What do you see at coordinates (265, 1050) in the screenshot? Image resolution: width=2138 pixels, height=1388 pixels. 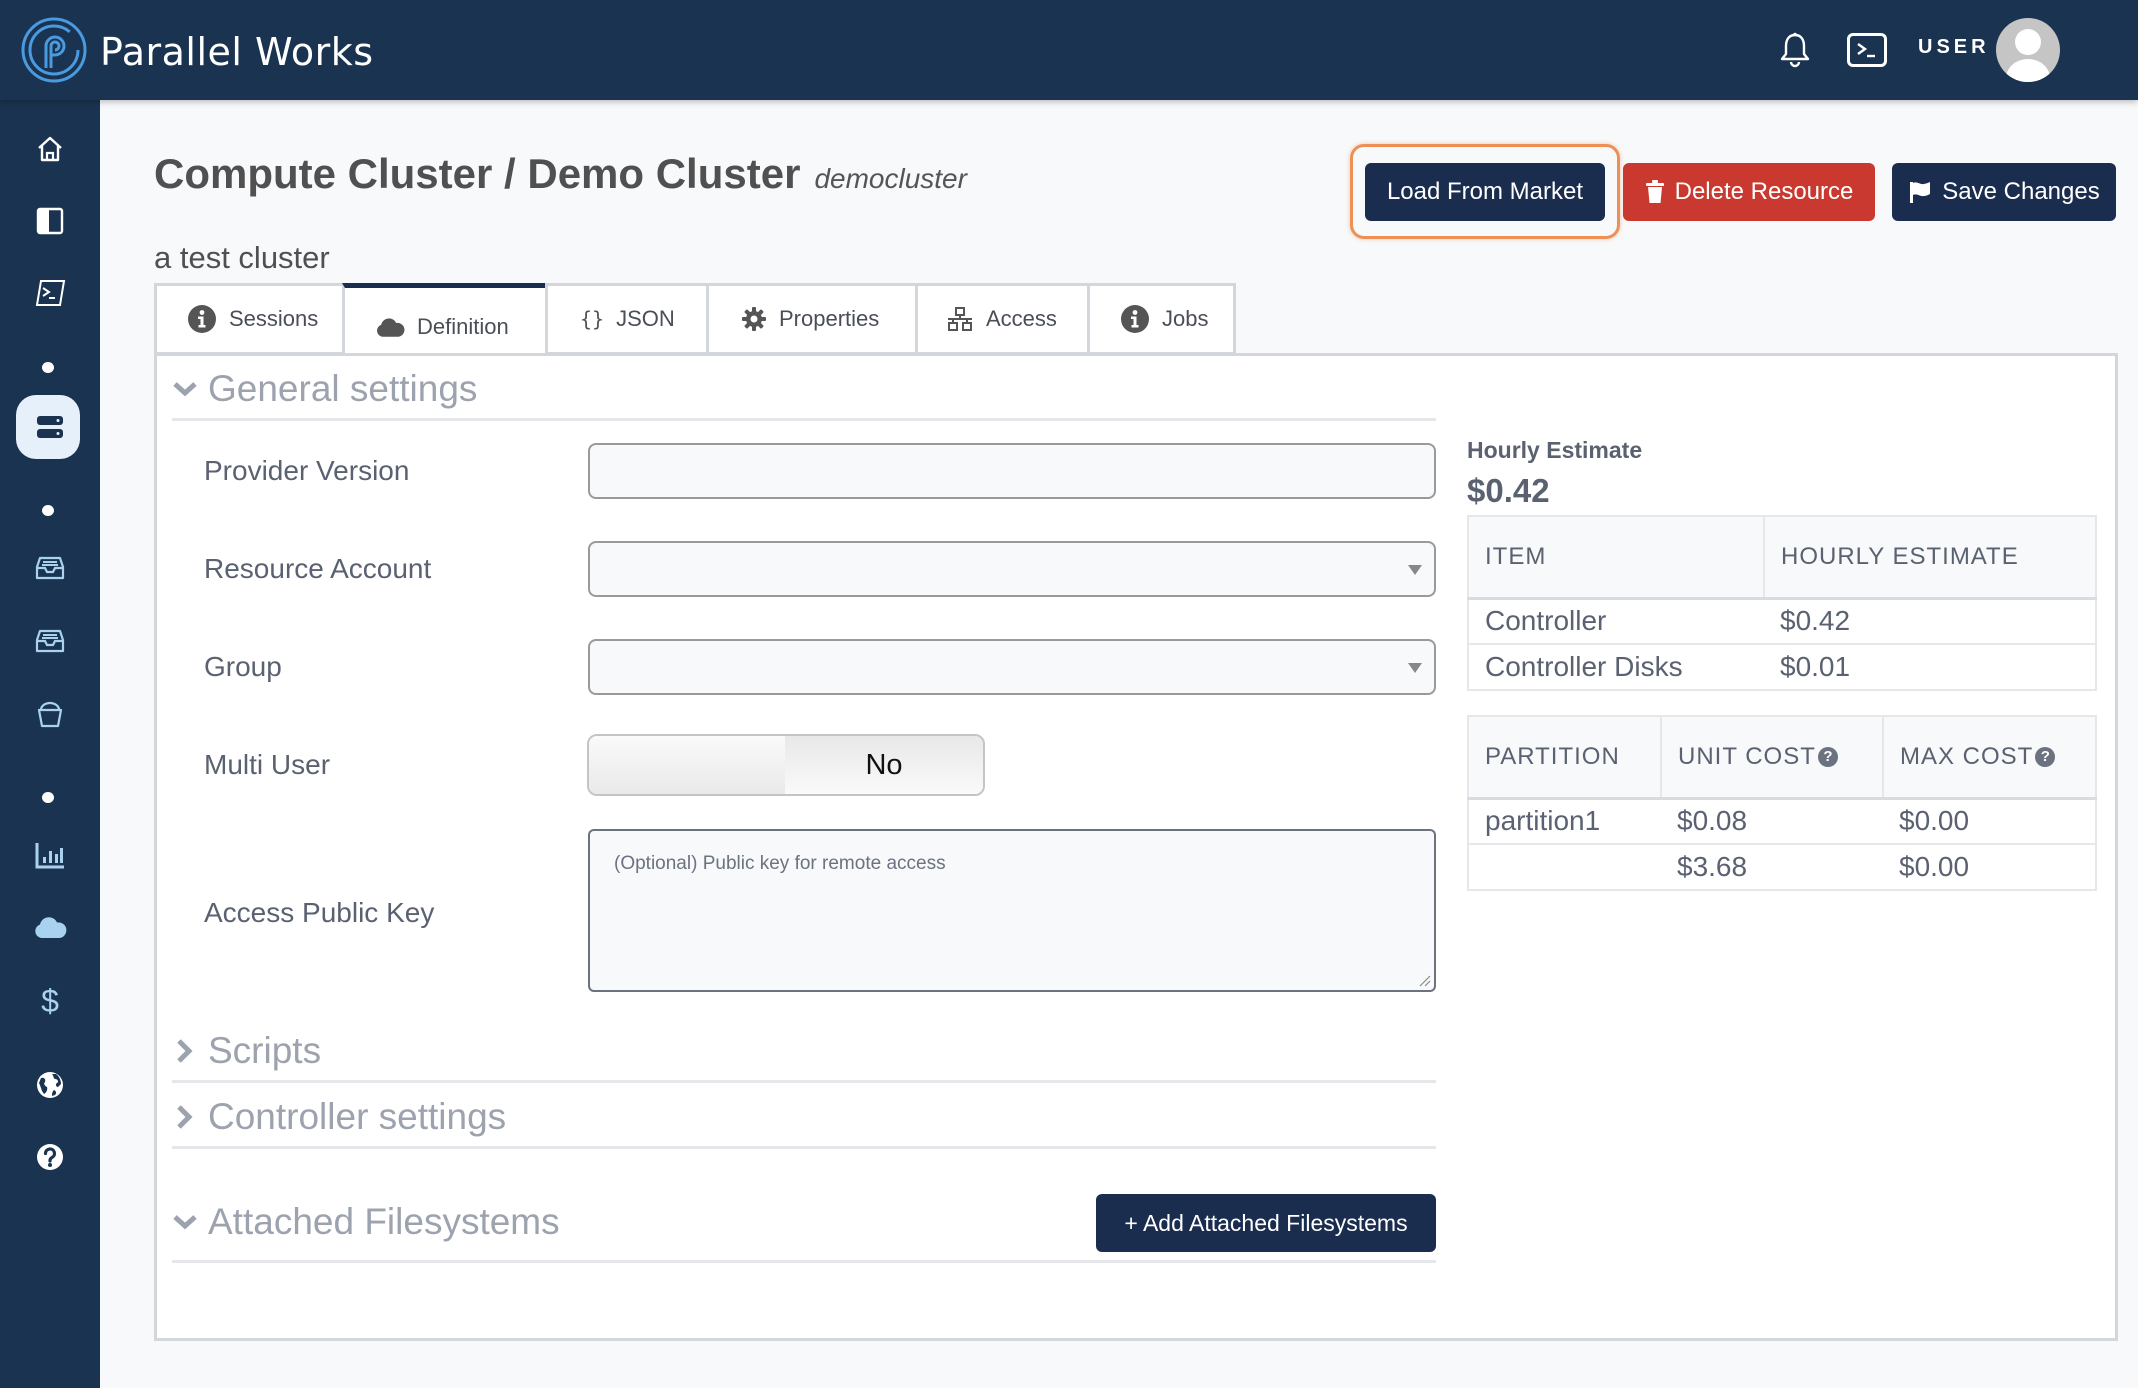 I see `section-scripts-title: Scripts` at bounding box center [265, 1050].